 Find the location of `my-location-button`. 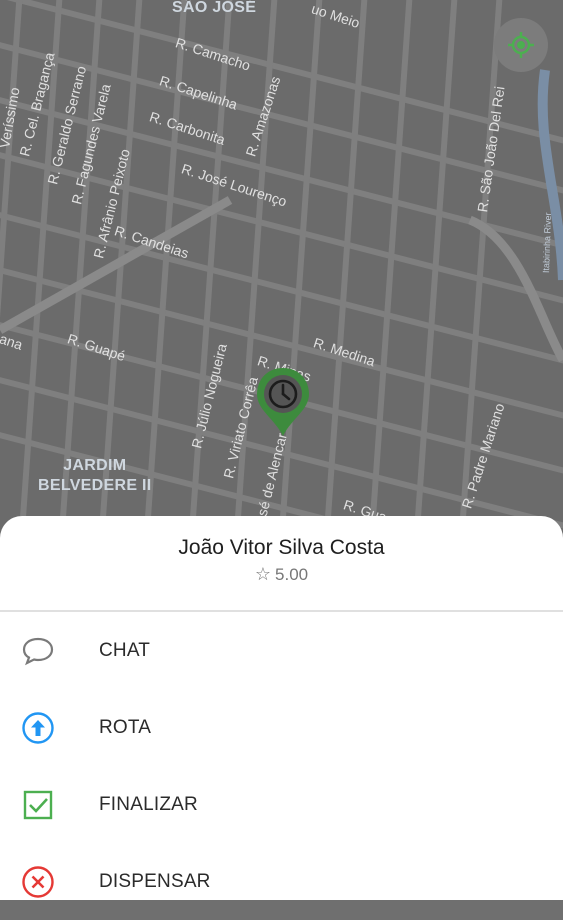

my-location-button is located at coordinates (521, 45).